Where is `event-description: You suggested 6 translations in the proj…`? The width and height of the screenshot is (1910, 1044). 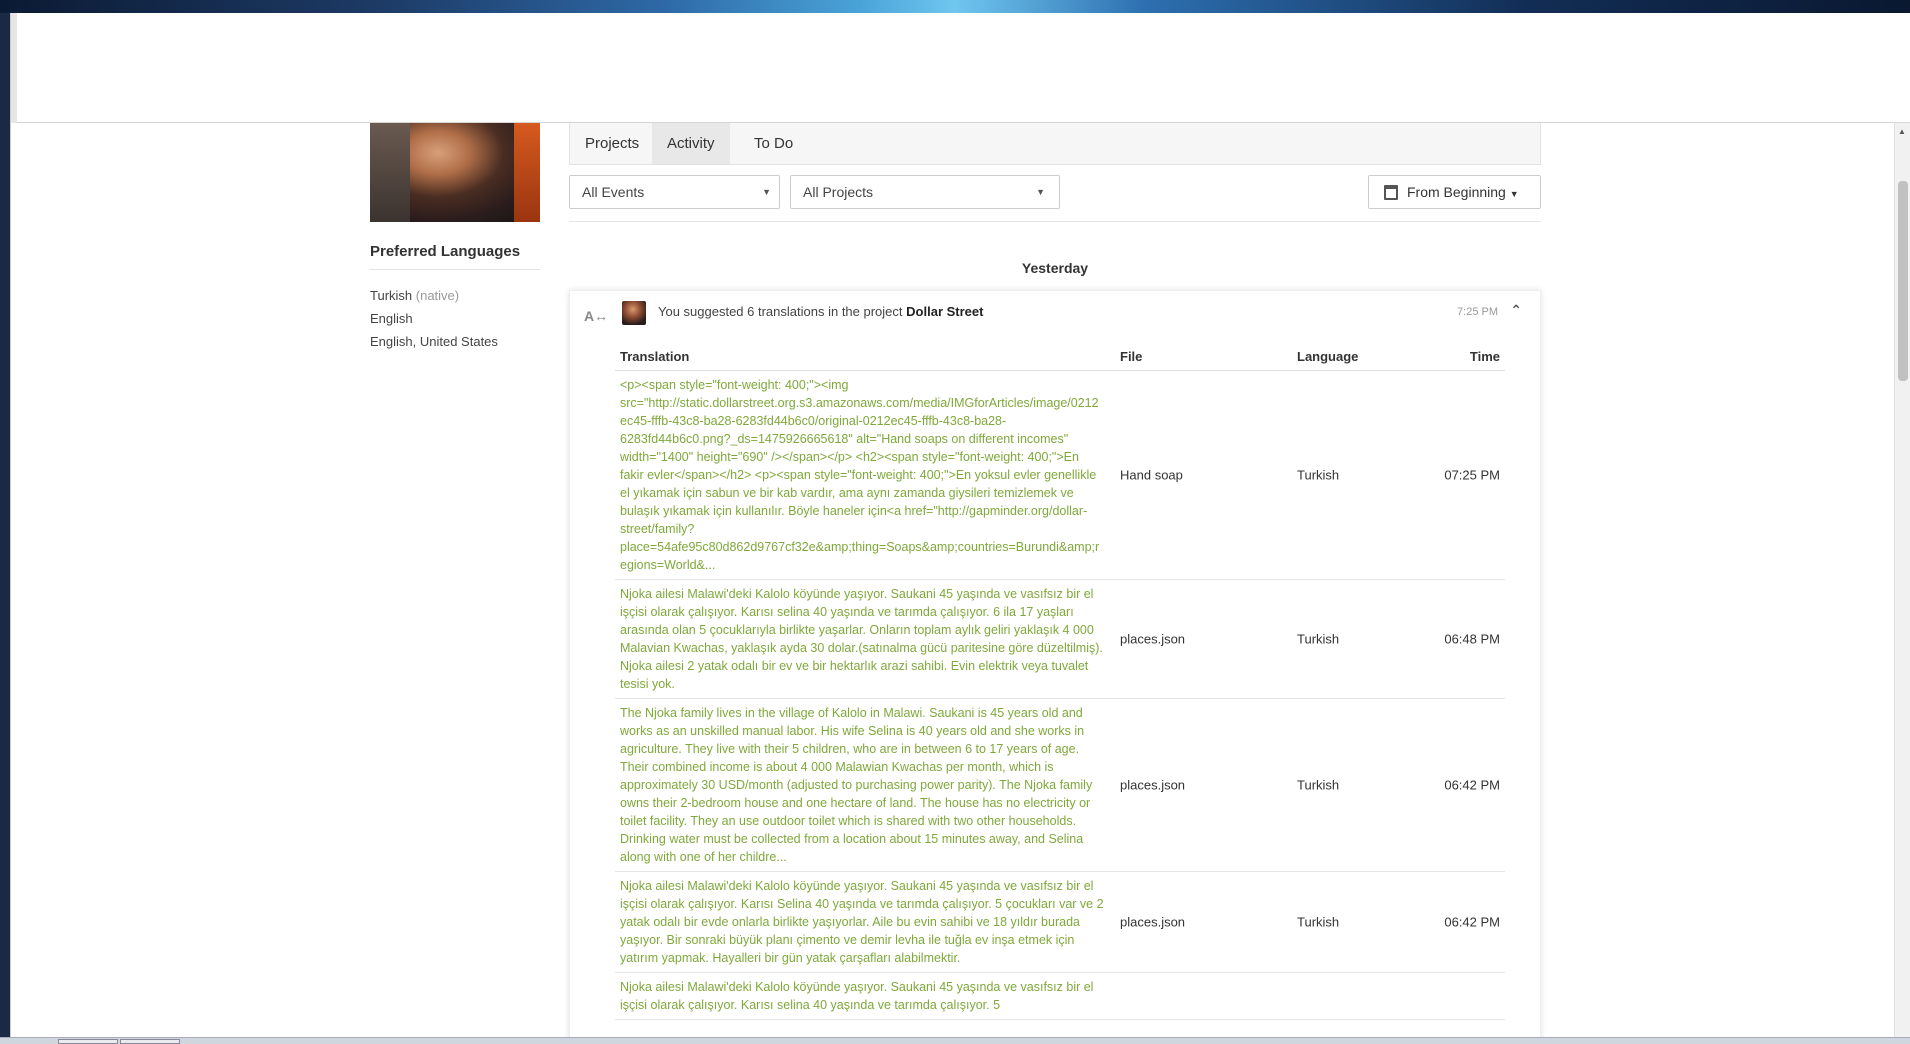 event-description: You suggested 6 translations in the proj… is located at coordinates (820, 311).